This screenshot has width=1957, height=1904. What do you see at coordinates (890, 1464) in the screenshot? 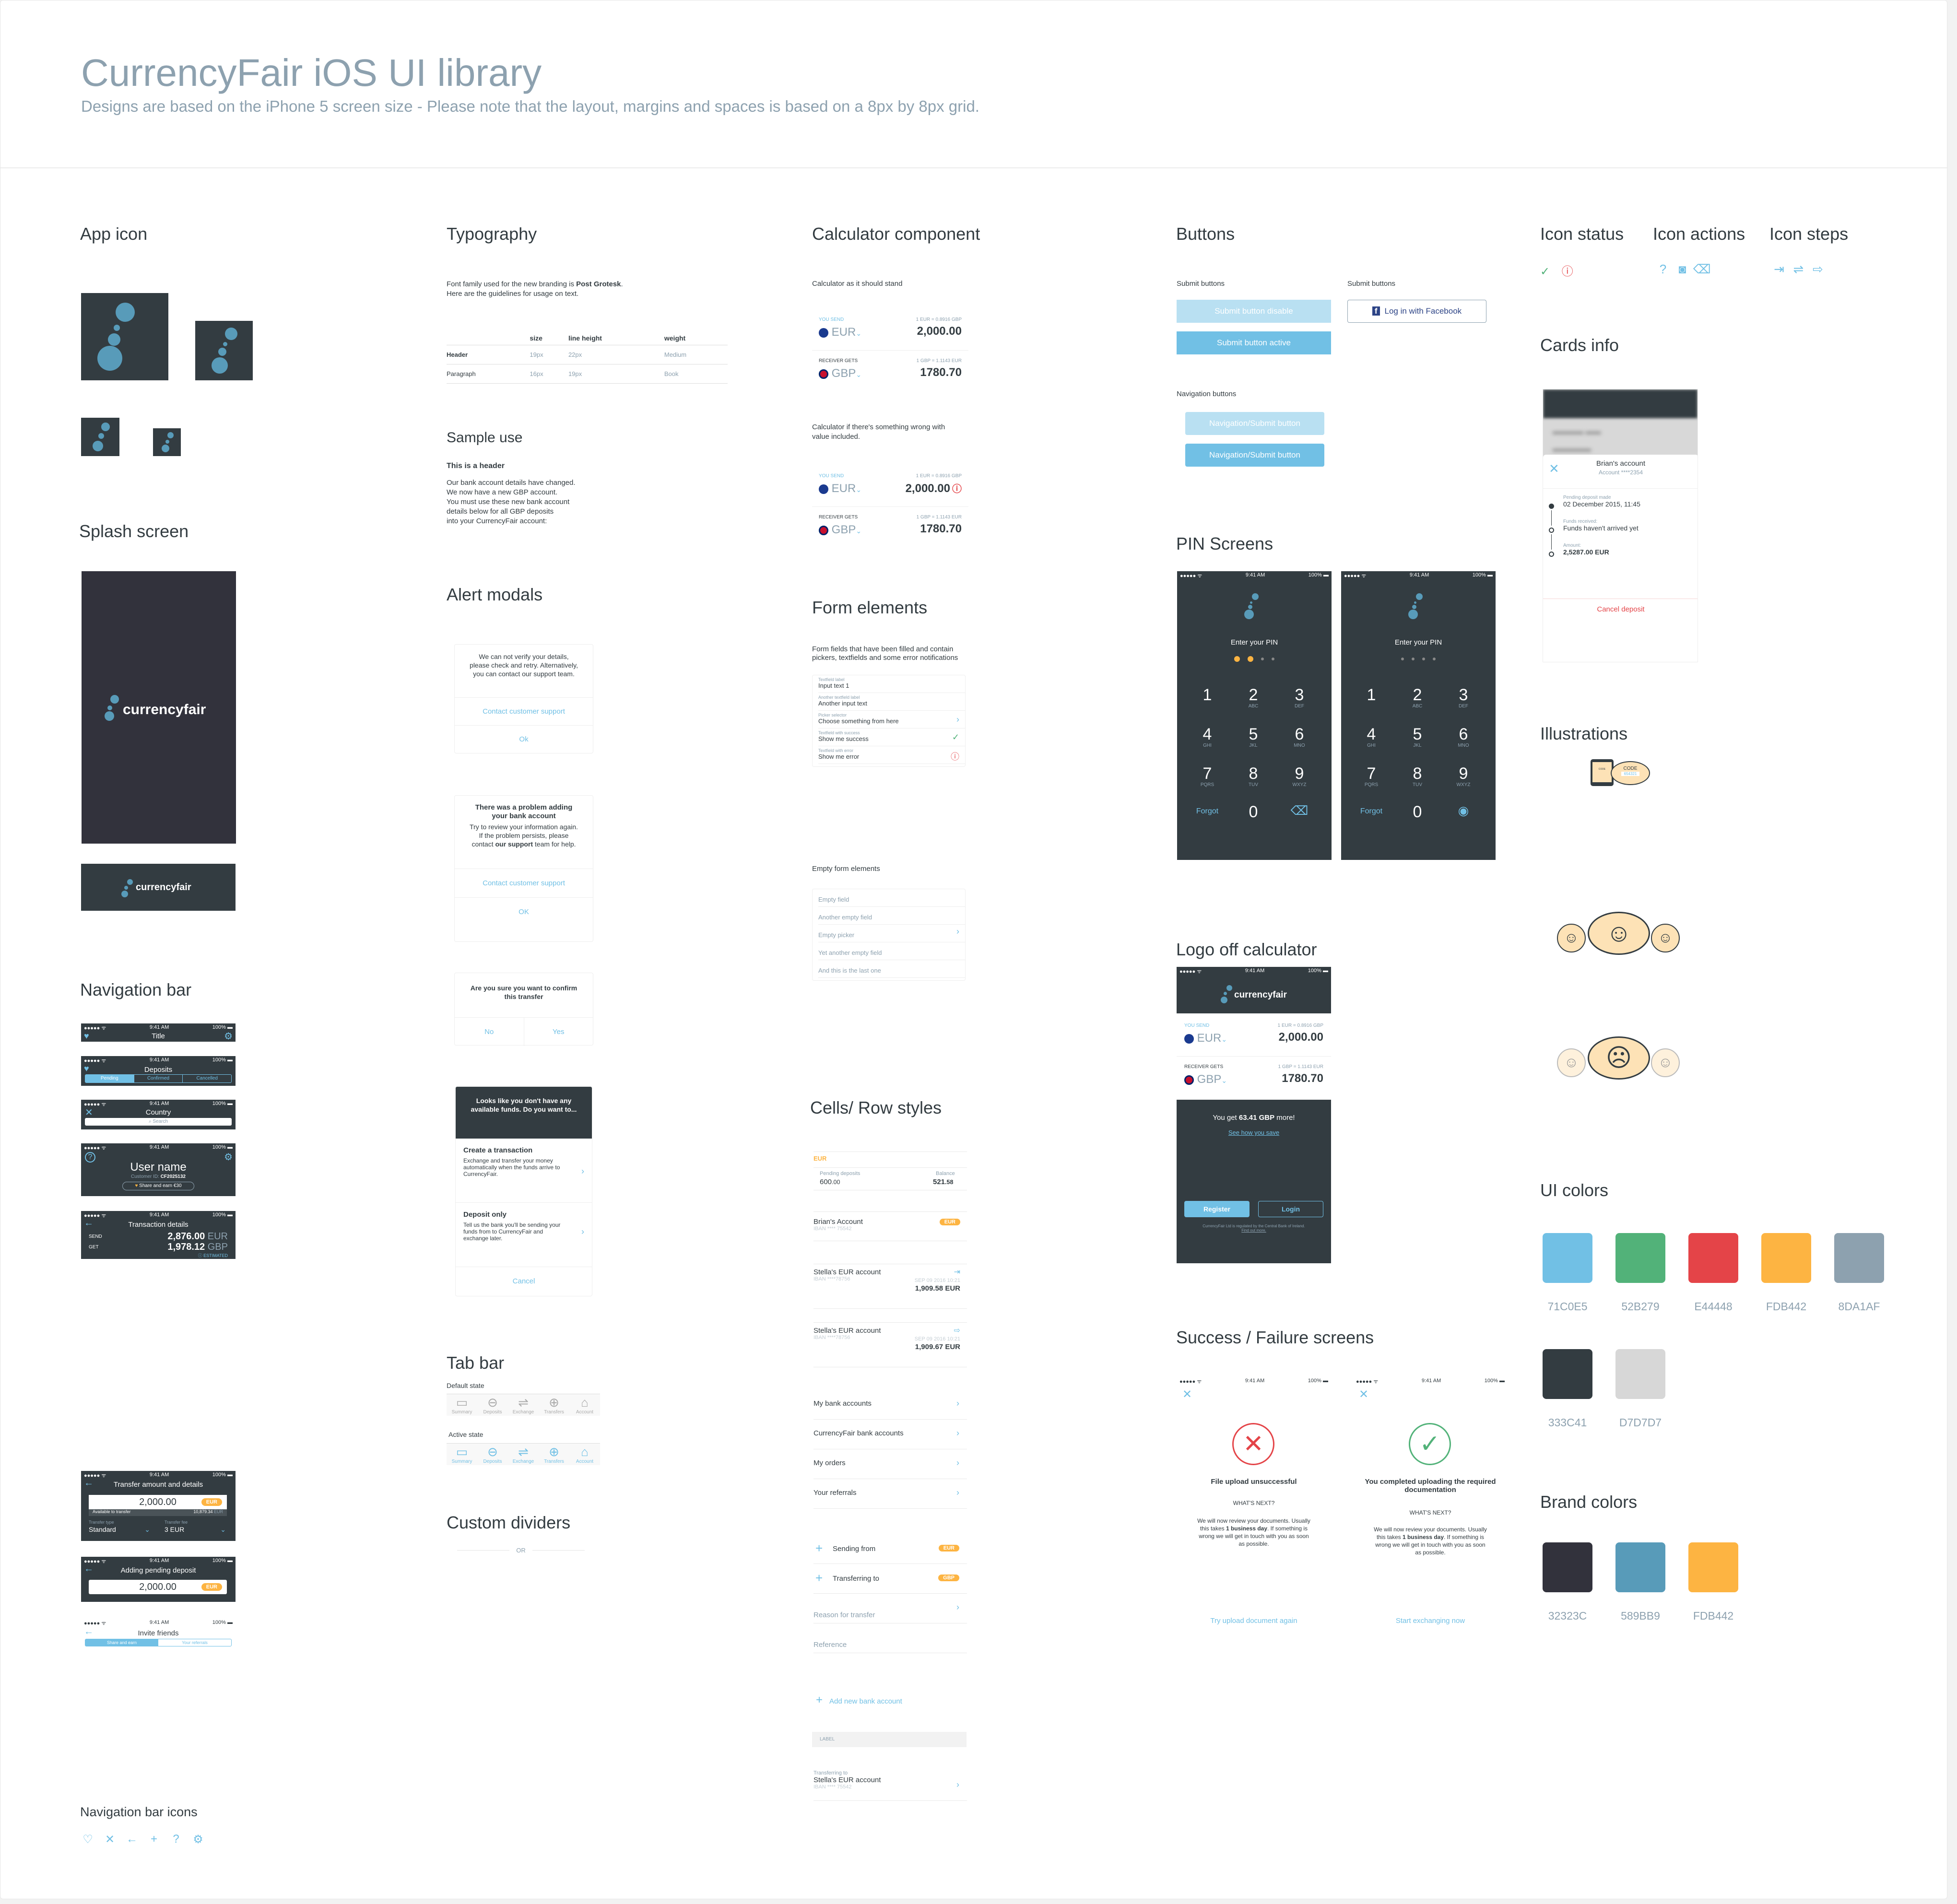
I see `cell-link: My orders ›` at bounding box center [890, 1464].